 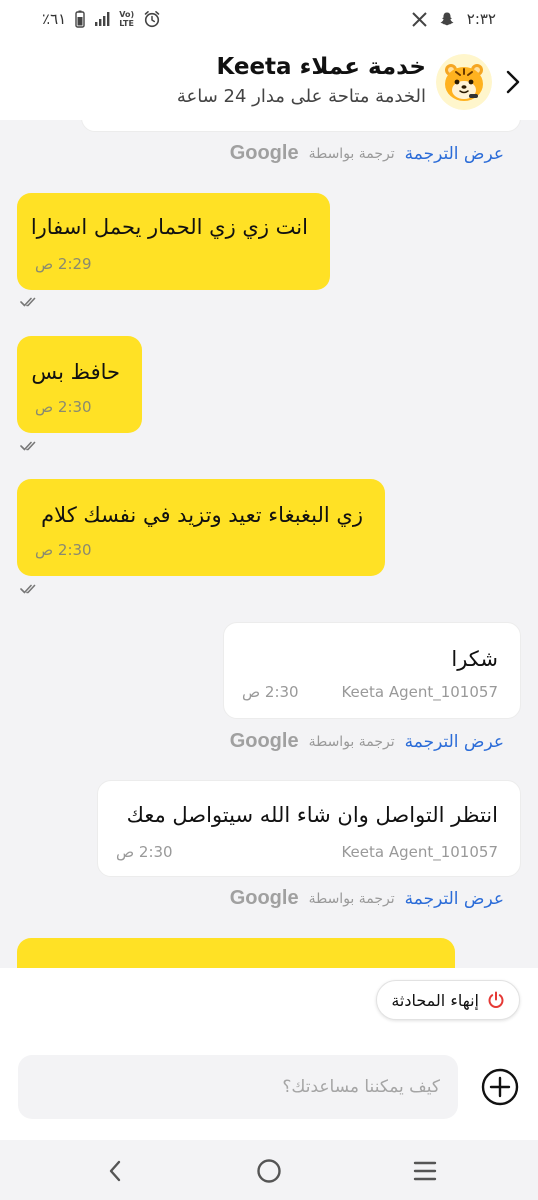 I want to click on status-left: ٪٦١ Vo) LTE, so click(x=101, y=19).